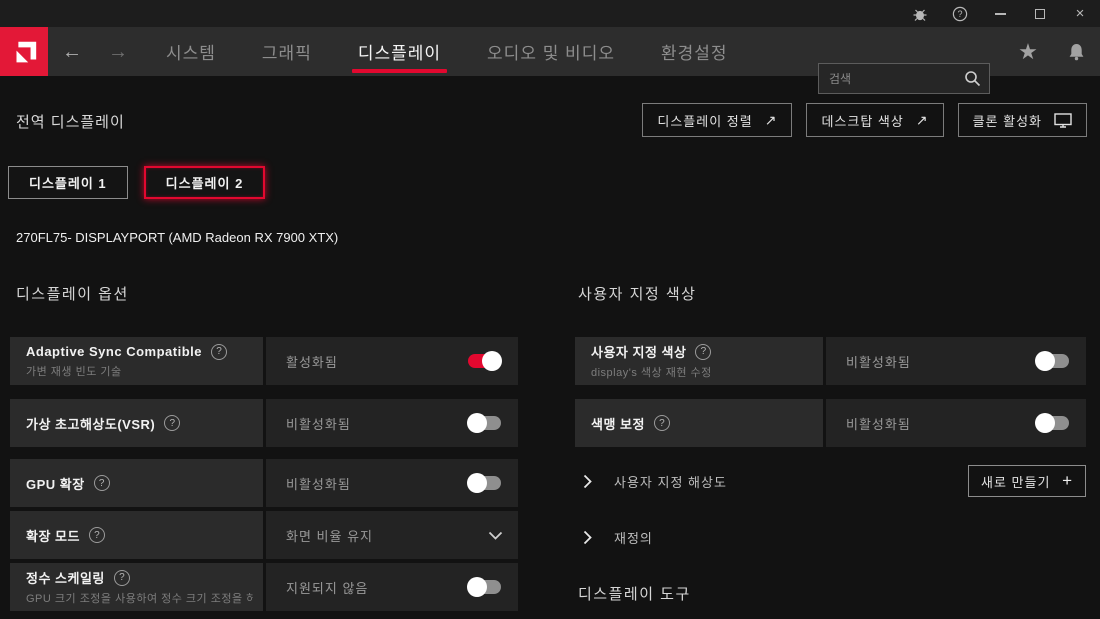 The height and width of the screenshot is (619, 1100). Describe the element at coordinates (327, 588) in the screenshot. I see `setting-value: 지원되지 않음` at that location.